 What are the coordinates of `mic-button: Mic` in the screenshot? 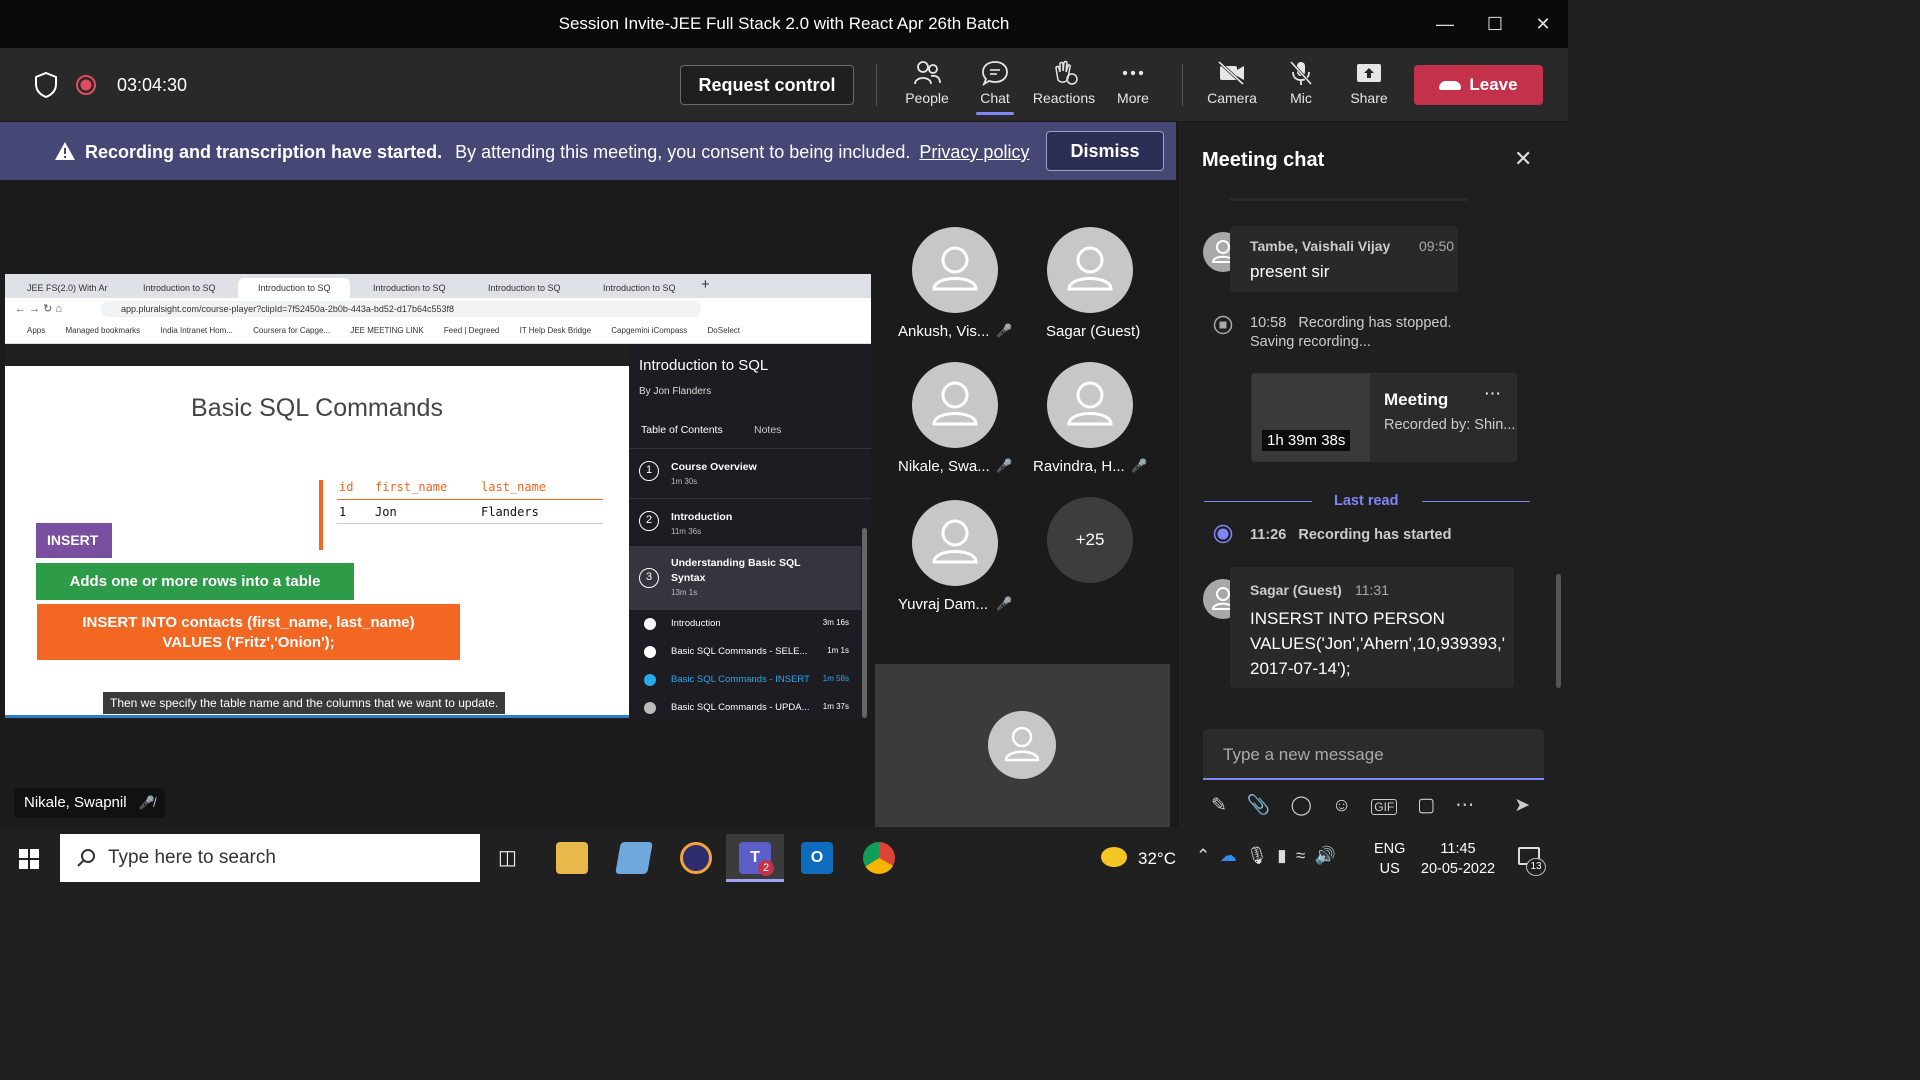 It's located at (1301, 83).